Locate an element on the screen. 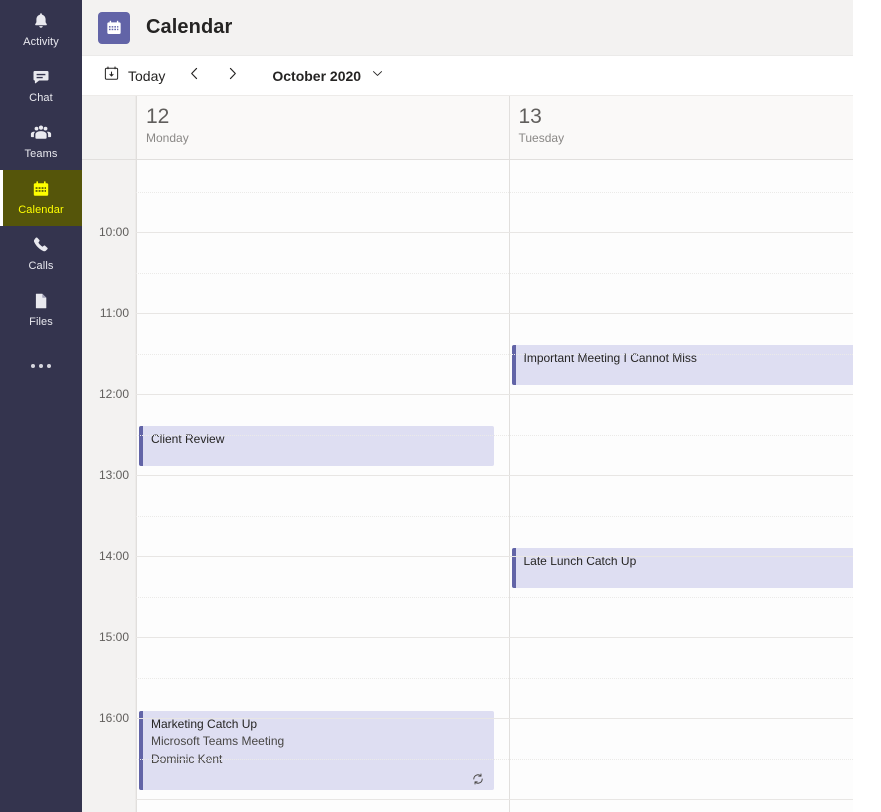 Image resolution: width=881 pixels, height=812 pixels. time-label: 12:00 is located at coordinates (113, 394).